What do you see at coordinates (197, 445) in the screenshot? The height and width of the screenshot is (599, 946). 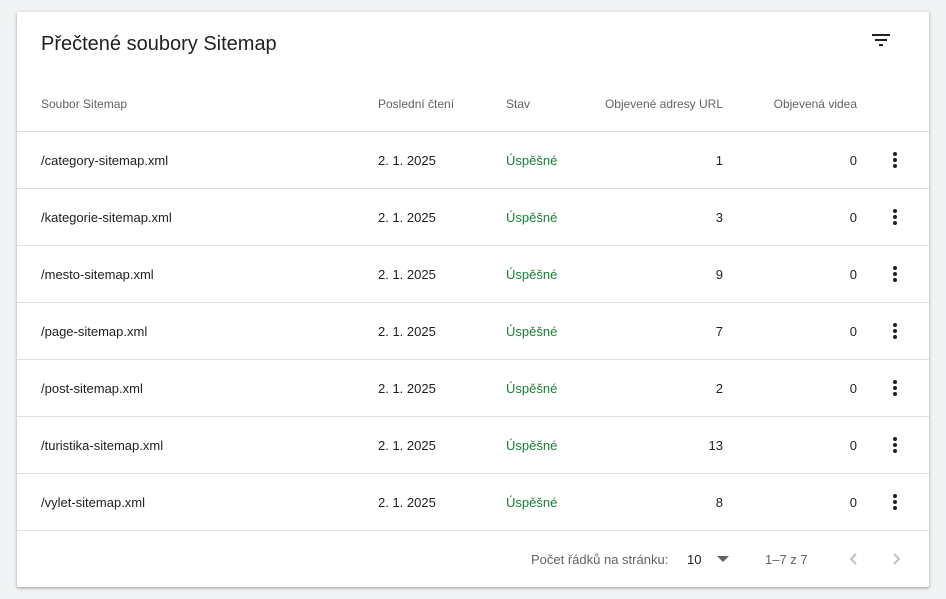 I see `sitemap-path: /turistika-sitemap.xml` at bounding box center [197, 445].